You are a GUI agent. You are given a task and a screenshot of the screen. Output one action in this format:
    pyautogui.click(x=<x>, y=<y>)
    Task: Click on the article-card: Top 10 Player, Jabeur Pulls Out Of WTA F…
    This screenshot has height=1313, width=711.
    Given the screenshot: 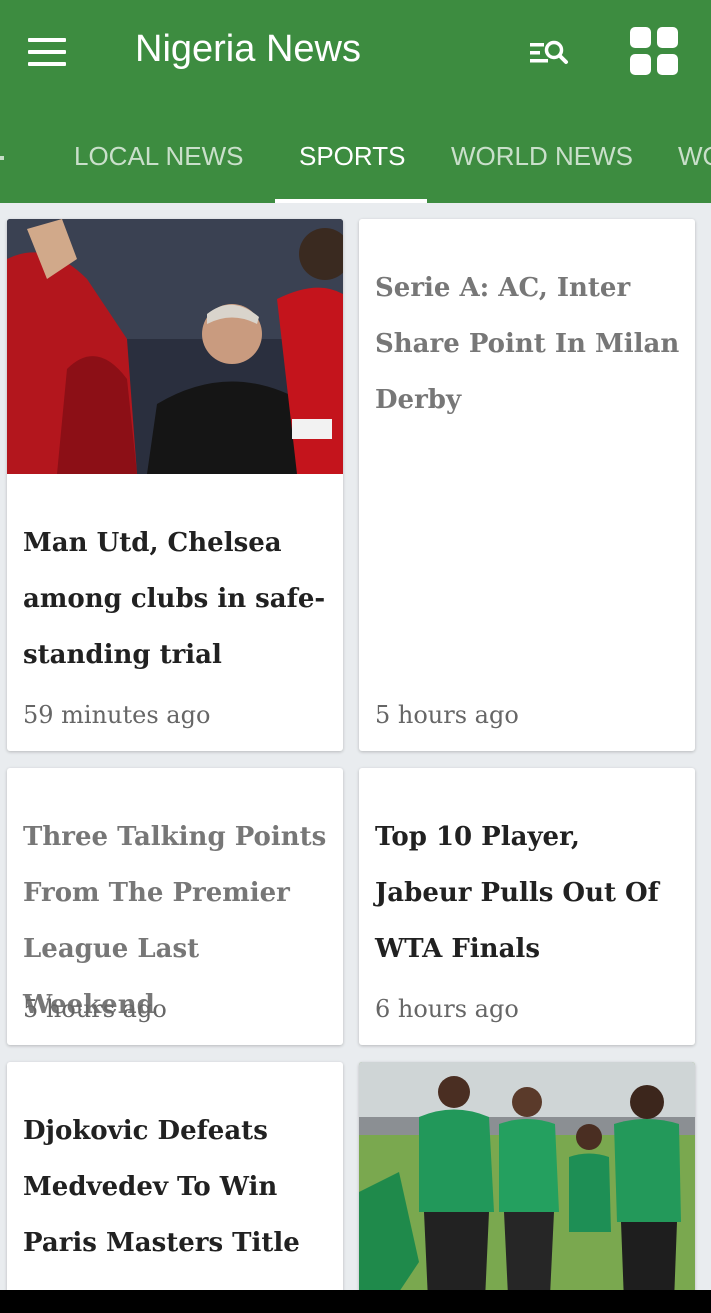 What is the action you would take?
    pyautogui.click(x=527, y=906)
    